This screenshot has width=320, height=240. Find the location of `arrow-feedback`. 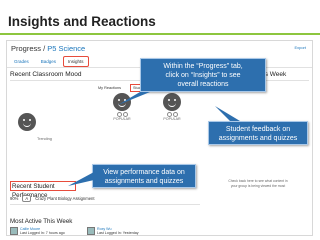

arrow-feedback is located at coordinates (227, 113).